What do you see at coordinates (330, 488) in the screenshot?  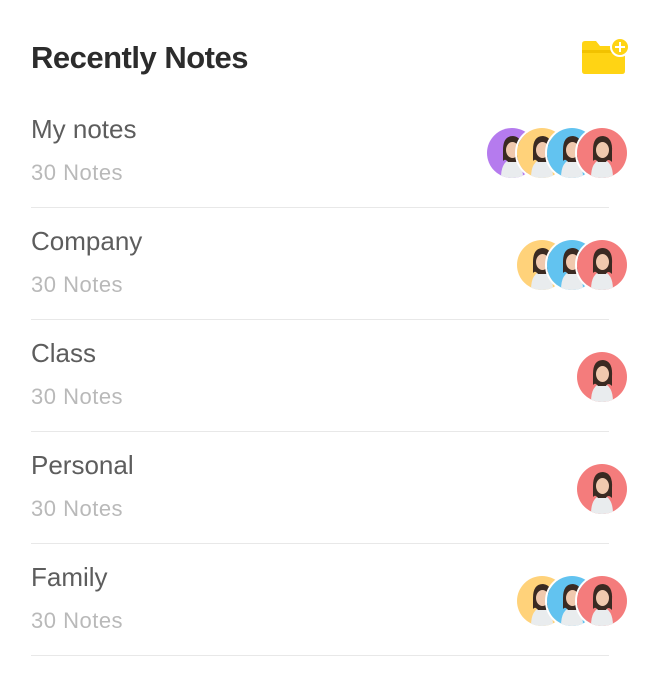 I see `note-row-personal: Personal 30 Notes` at bounding box center [330, 488].